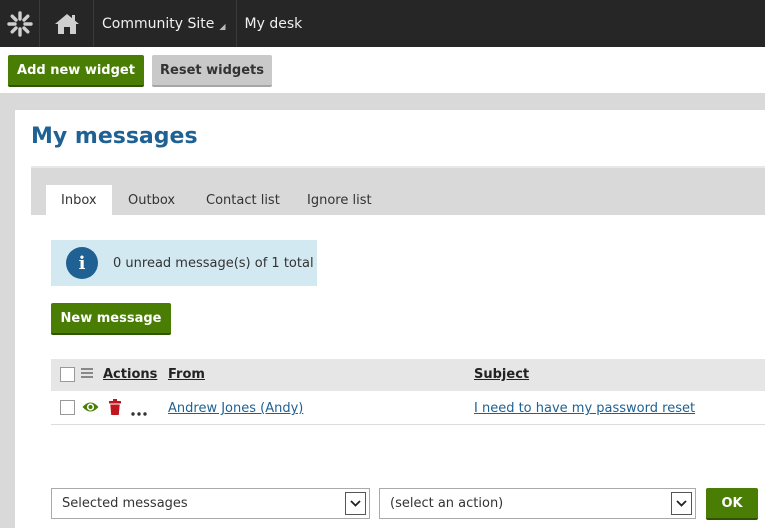 This screenshot has height=528, width=765. Describe the element at coordinates (235, 408) in the screenshot. I see `message-sender-link: Andrew Jones (Andy)` at that location.